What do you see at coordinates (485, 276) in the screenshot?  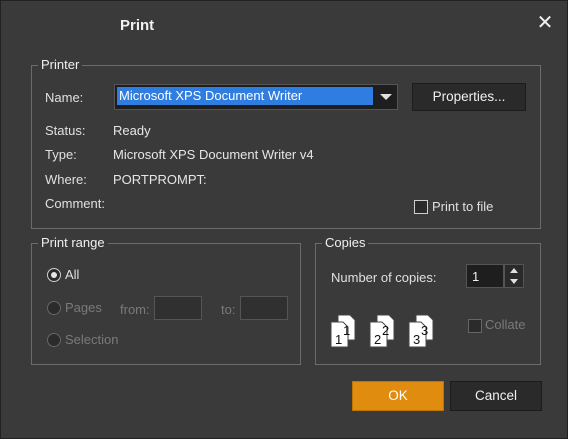 I see `number-of-copies-input: 1` at bounding box center [485, 276].